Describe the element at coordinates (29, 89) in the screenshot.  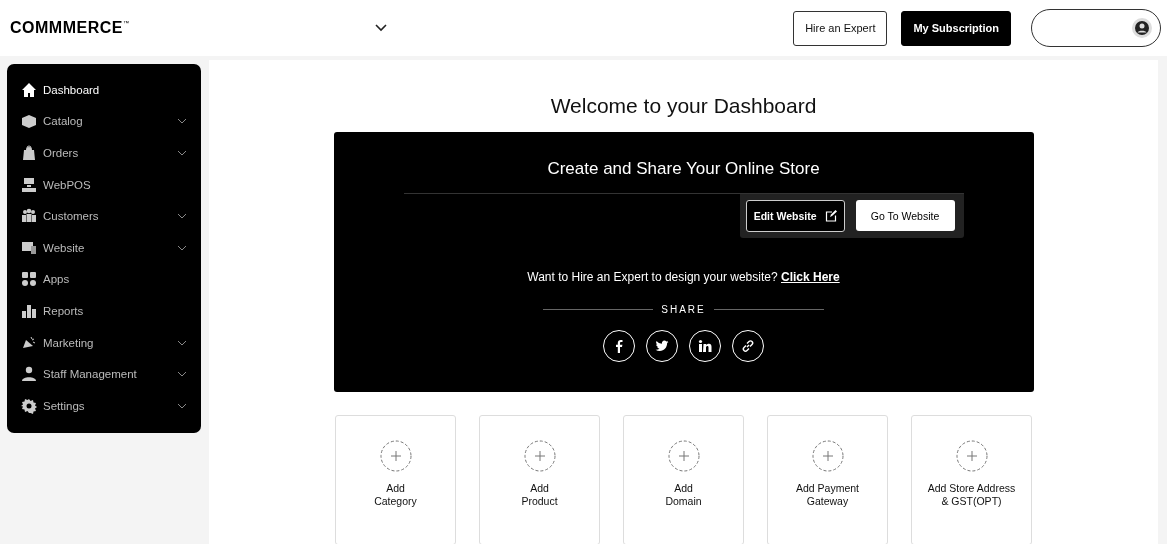
I see `home-icon` at that location.